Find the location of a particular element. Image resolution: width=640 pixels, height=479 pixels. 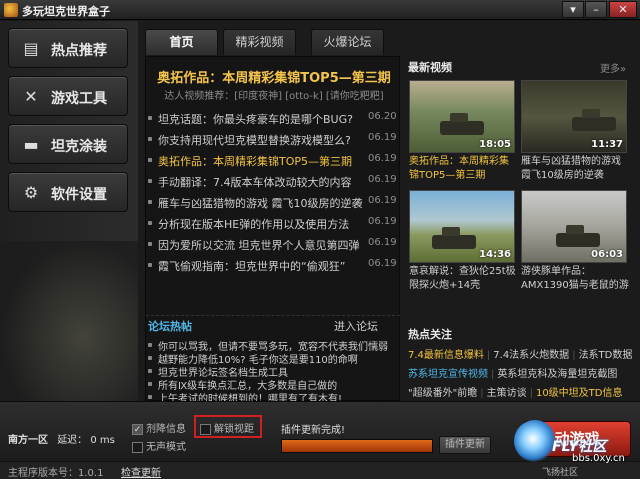

focus-link: 7.4最新信息爆料 is located at coordinates (446, 355).